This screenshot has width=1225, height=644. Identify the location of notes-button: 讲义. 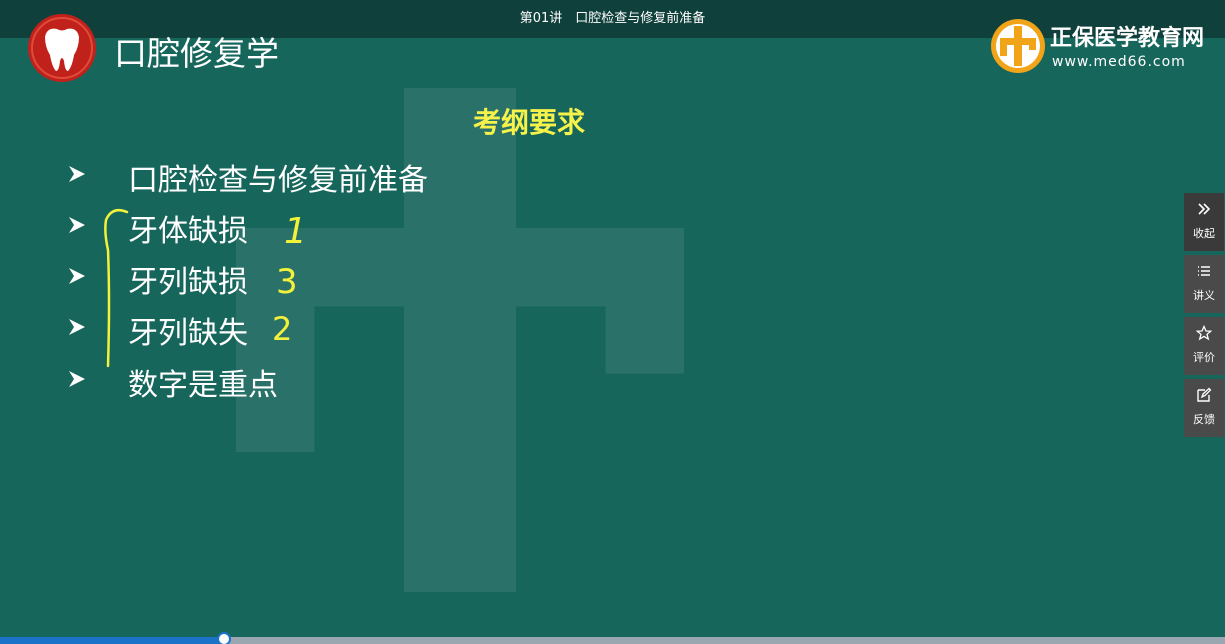
(1204, 284).